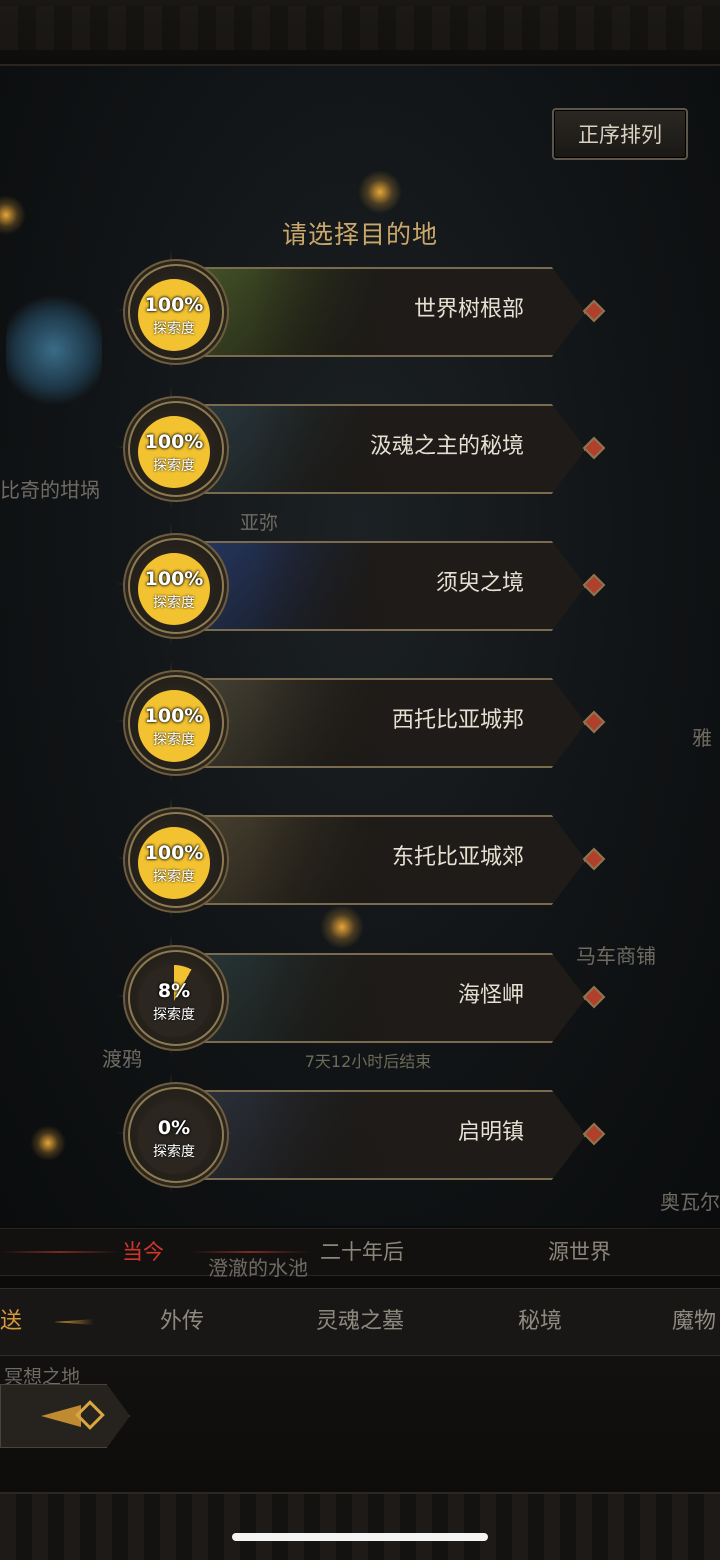 The image size is (720, 1560). I want to click on era-tab-origin-world: 源世界, so click(579, 1252).